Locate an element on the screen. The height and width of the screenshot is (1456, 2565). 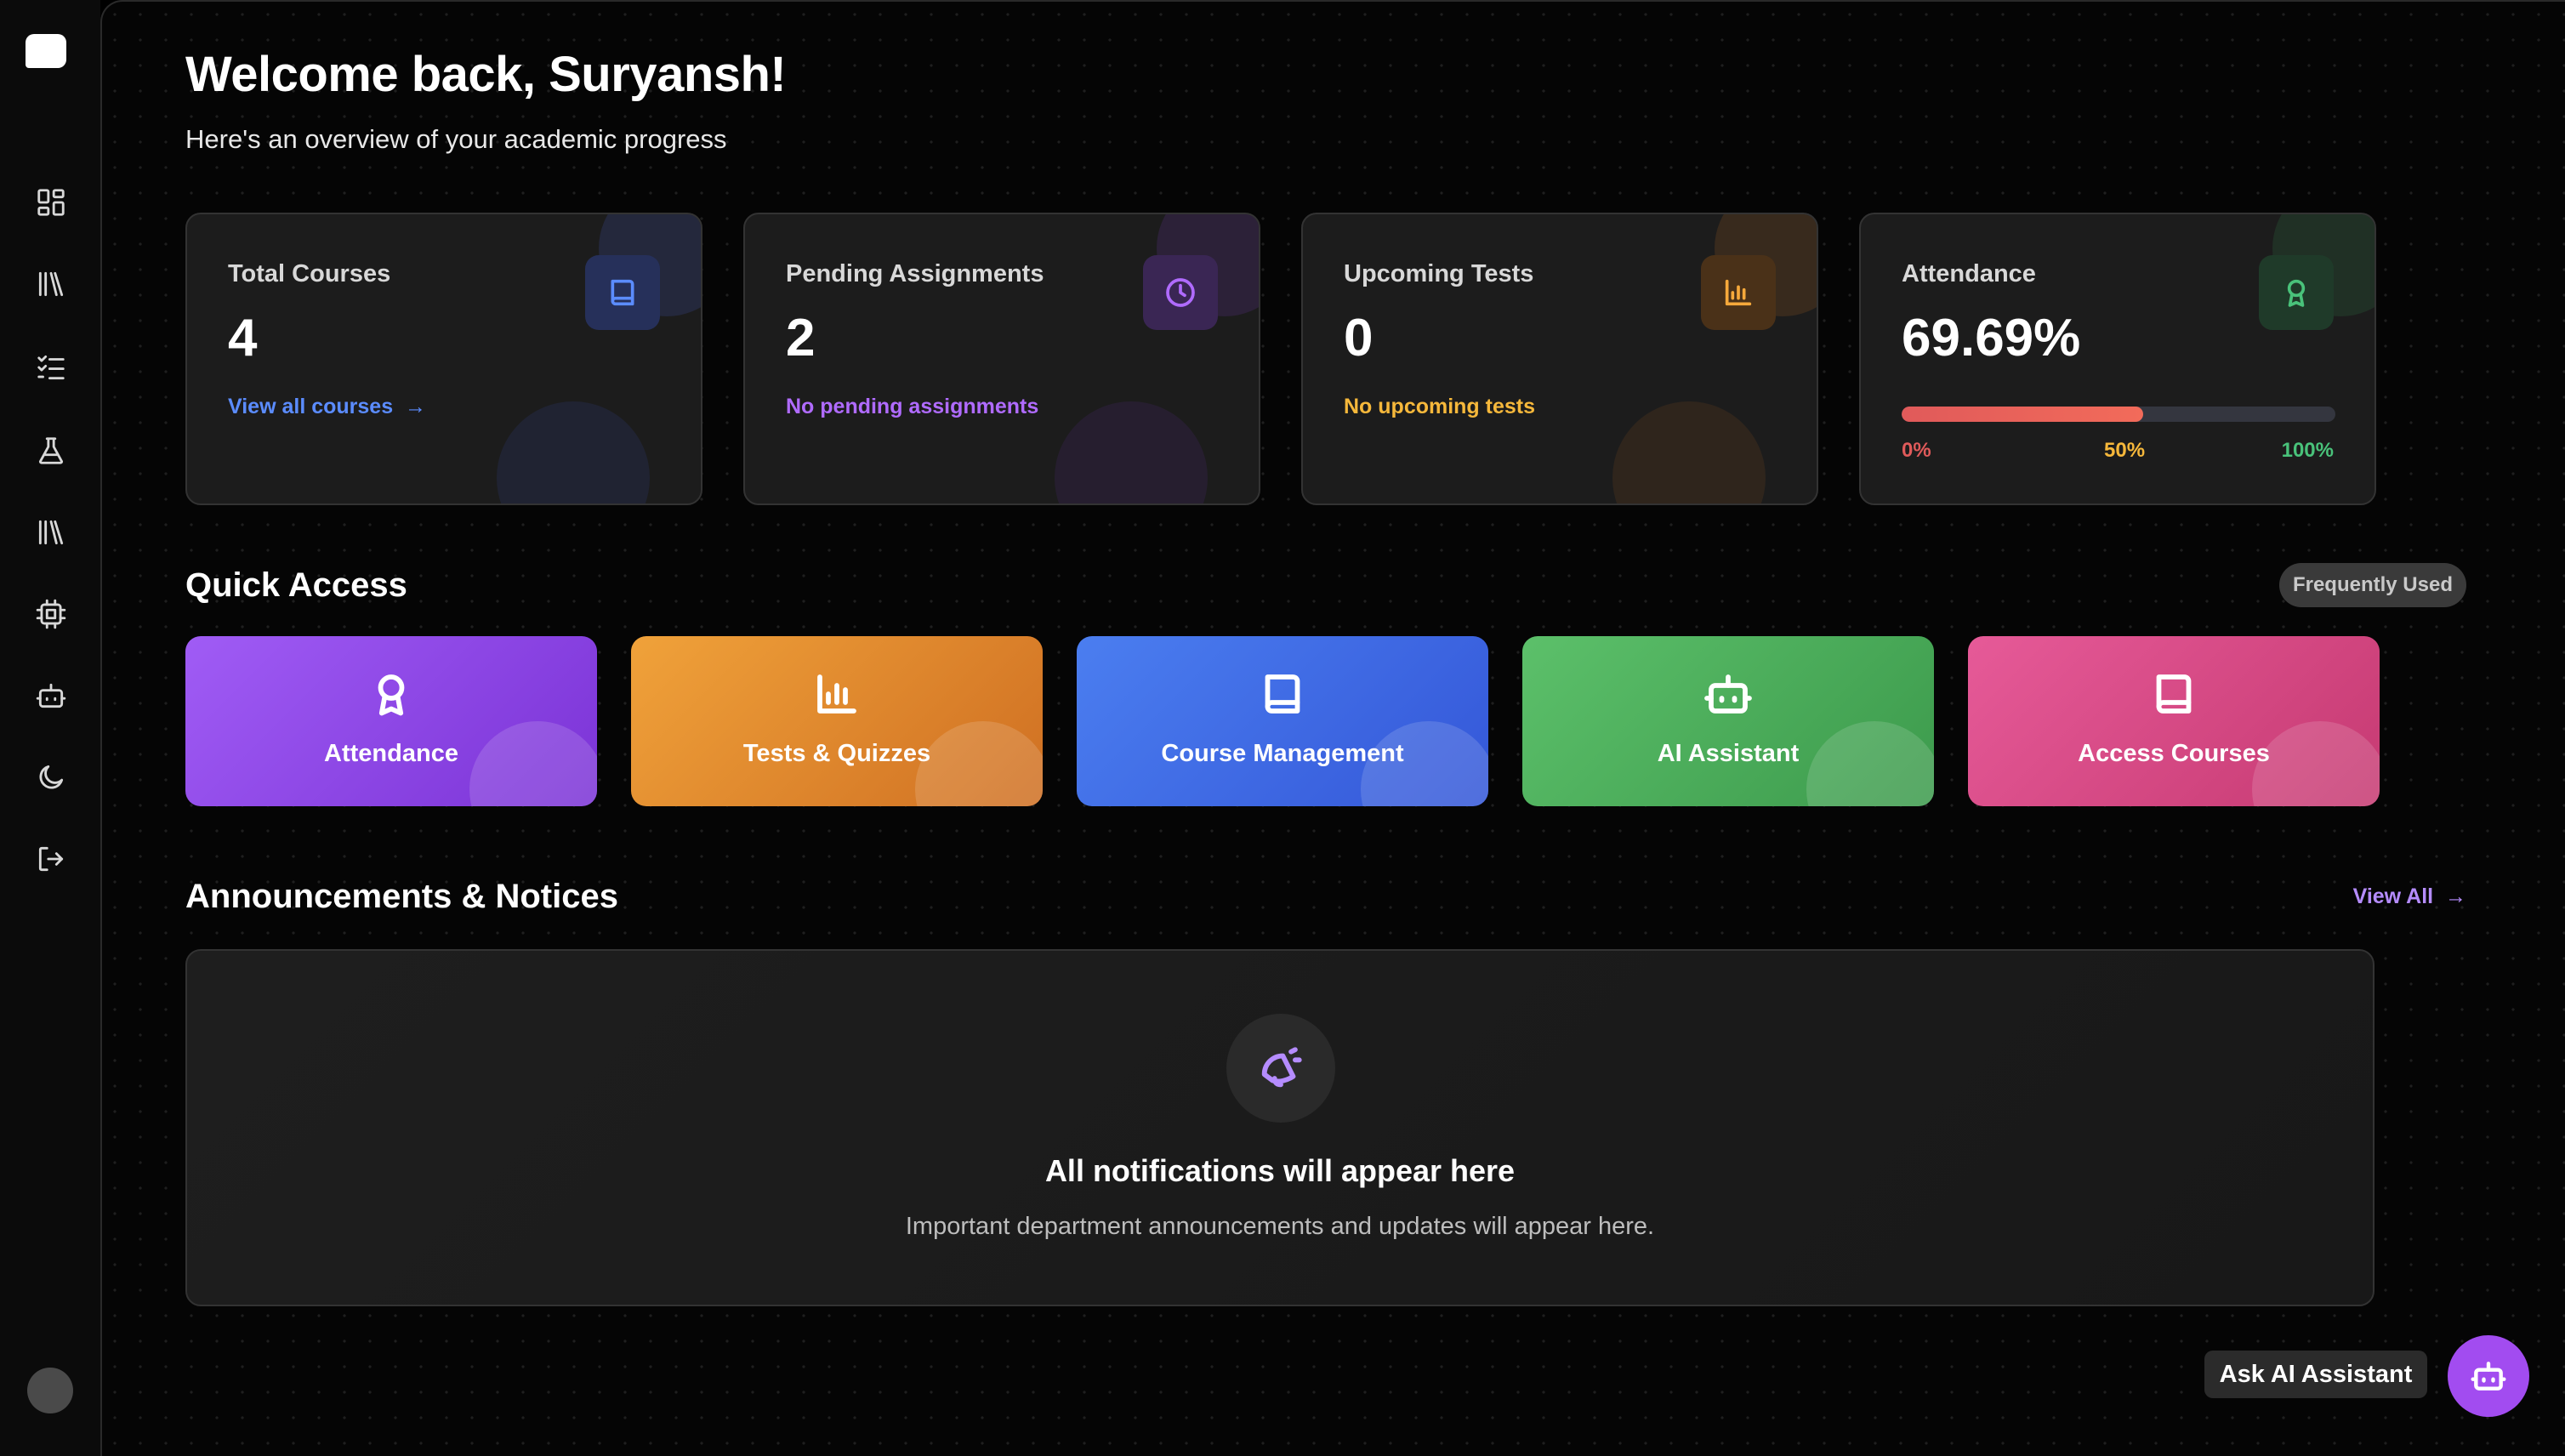
frequently-used-badge: Frequently Used is located at coordinates (2372, 585).